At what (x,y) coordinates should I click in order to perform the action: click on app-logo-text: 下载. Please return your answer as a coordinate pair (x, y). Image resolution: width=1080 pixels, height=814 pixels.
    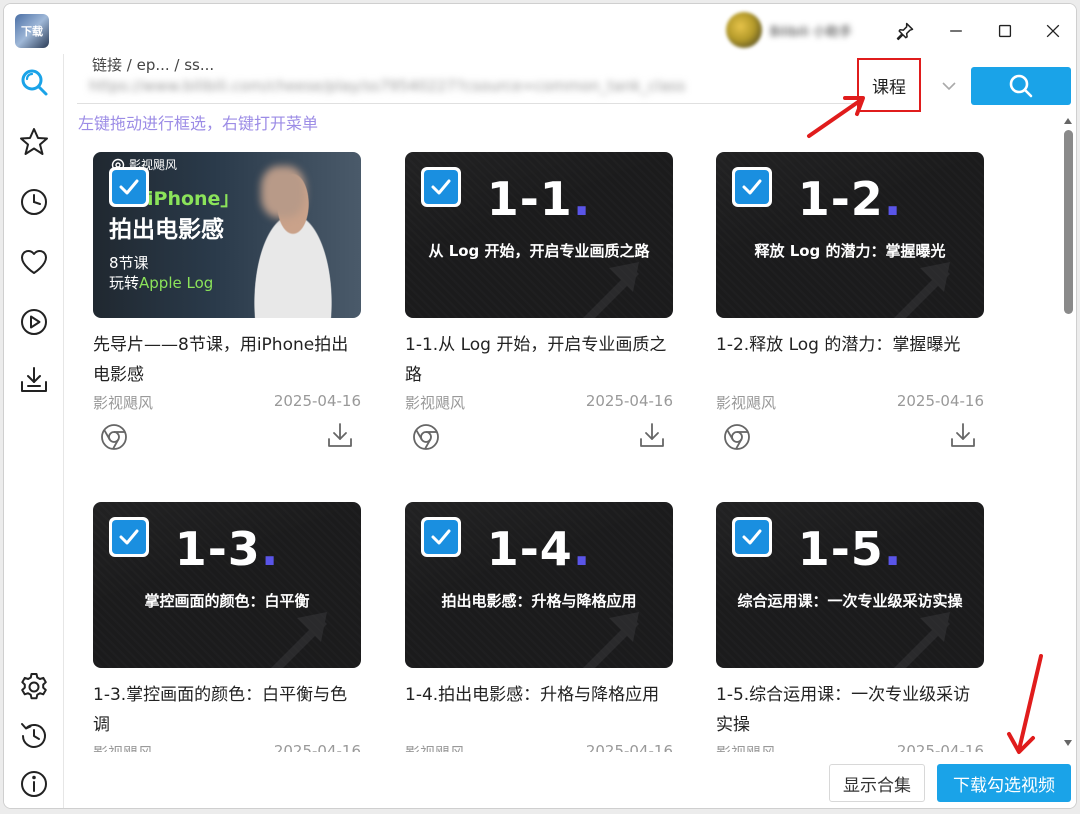
    Looking at the image, I should click on (32, 31).